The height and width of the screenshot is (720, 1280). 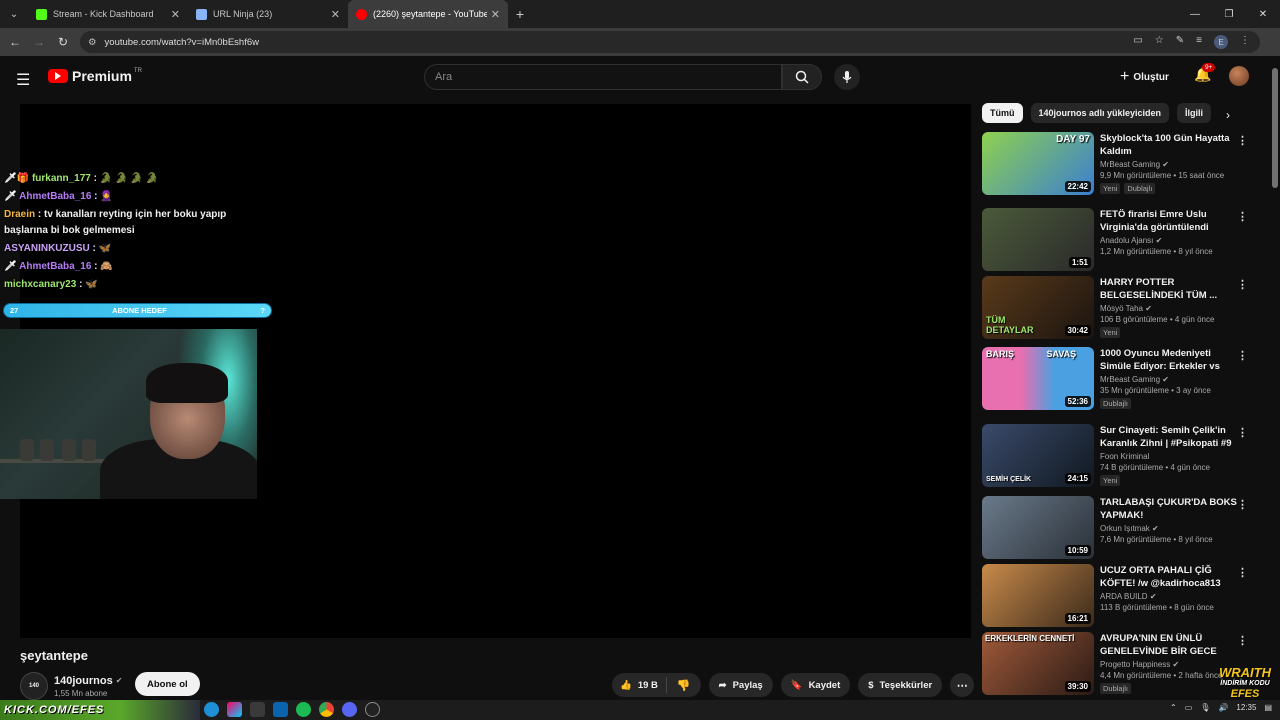 I want to click on subscribe-button: Abone ol, so click(x=167, y=684).